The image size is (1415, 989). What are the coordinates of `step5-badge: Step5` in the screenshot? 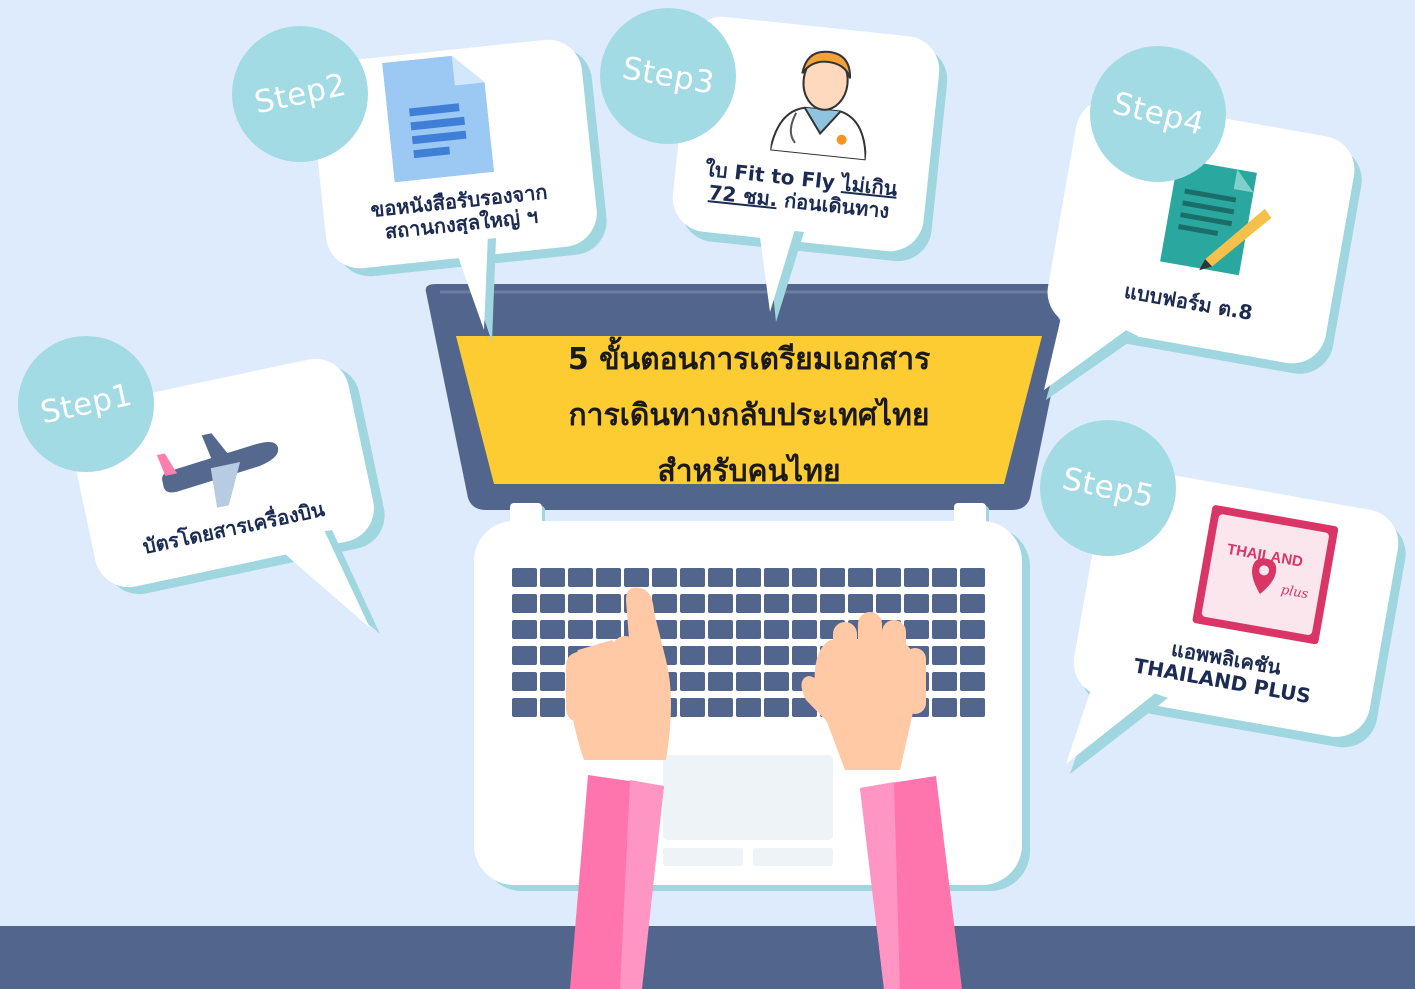 It's located at (1108, 488).